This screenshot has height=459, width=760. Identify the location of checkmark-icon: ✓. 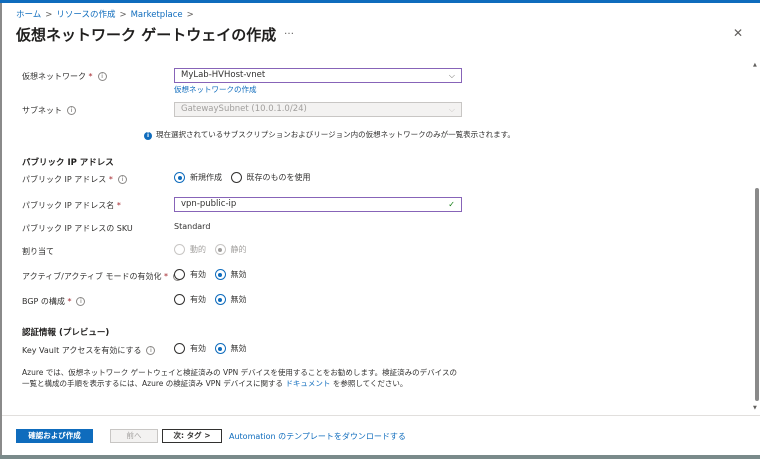
(451, 204).